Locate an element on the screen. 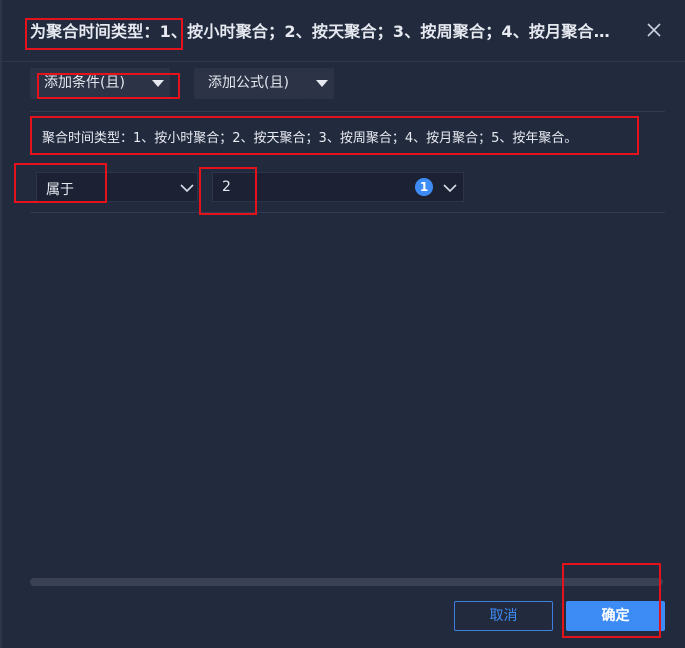 The image size is (685, 648). add-formula-button: 添加公式(且) is located at coordinates (252, 83).